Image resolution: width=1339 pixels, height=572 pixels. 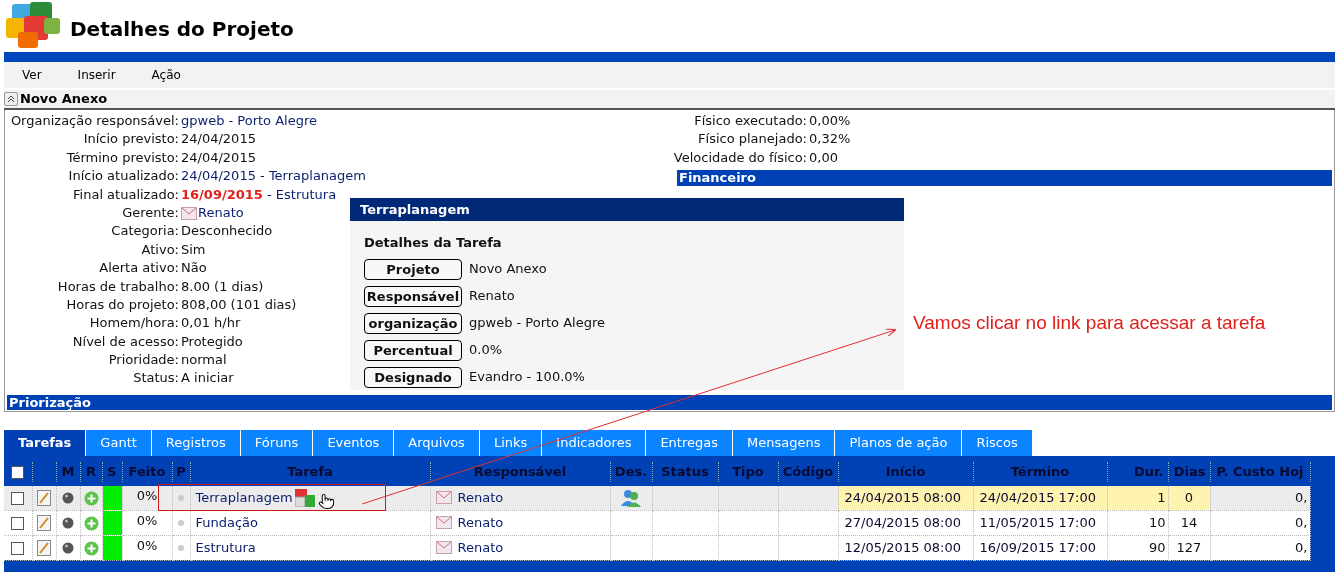 What do you see at coordinates (1189, 522) in the screenshot?
I see `table-cell: 14` at bounding box center [1189, 522].